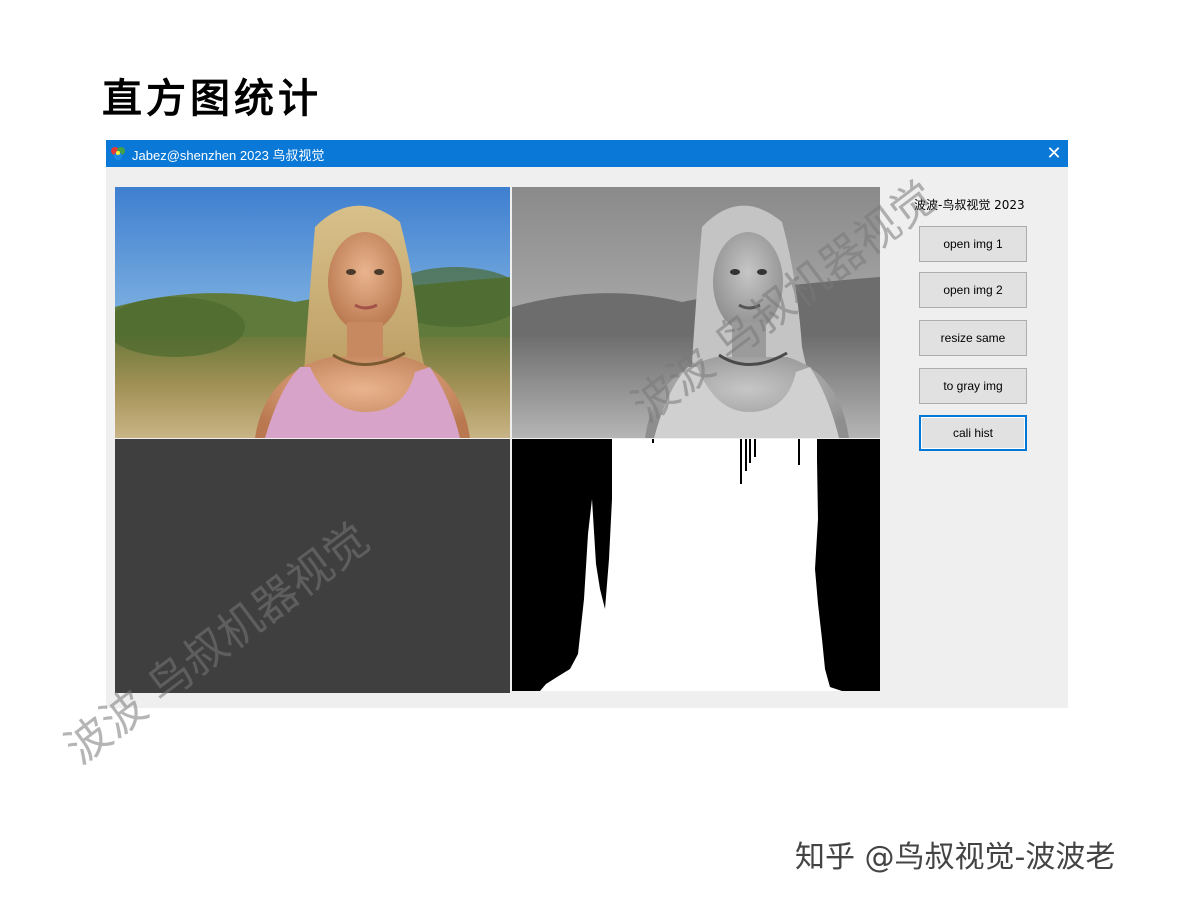  Describe the element at coordinates (969, 205) in the screenshot. I see `side-panel-label: 波波-鸟叔视觉 2023` at that location.